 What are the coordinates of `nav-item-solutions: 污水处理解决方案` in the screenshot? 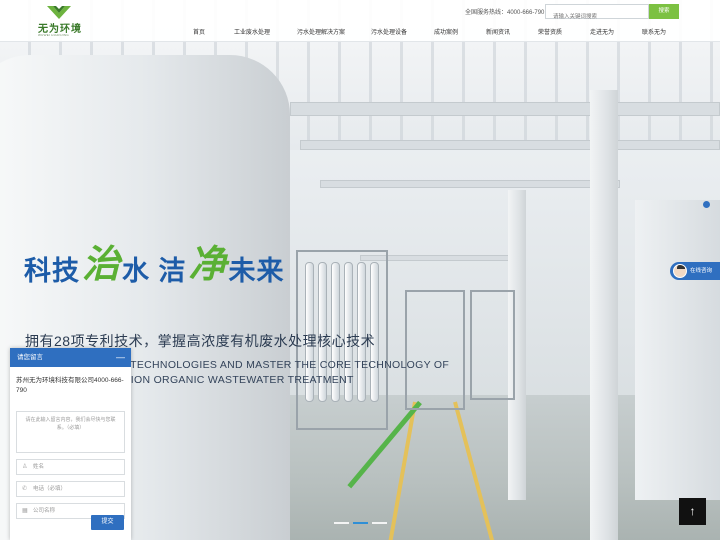 It's located at (321, 31).